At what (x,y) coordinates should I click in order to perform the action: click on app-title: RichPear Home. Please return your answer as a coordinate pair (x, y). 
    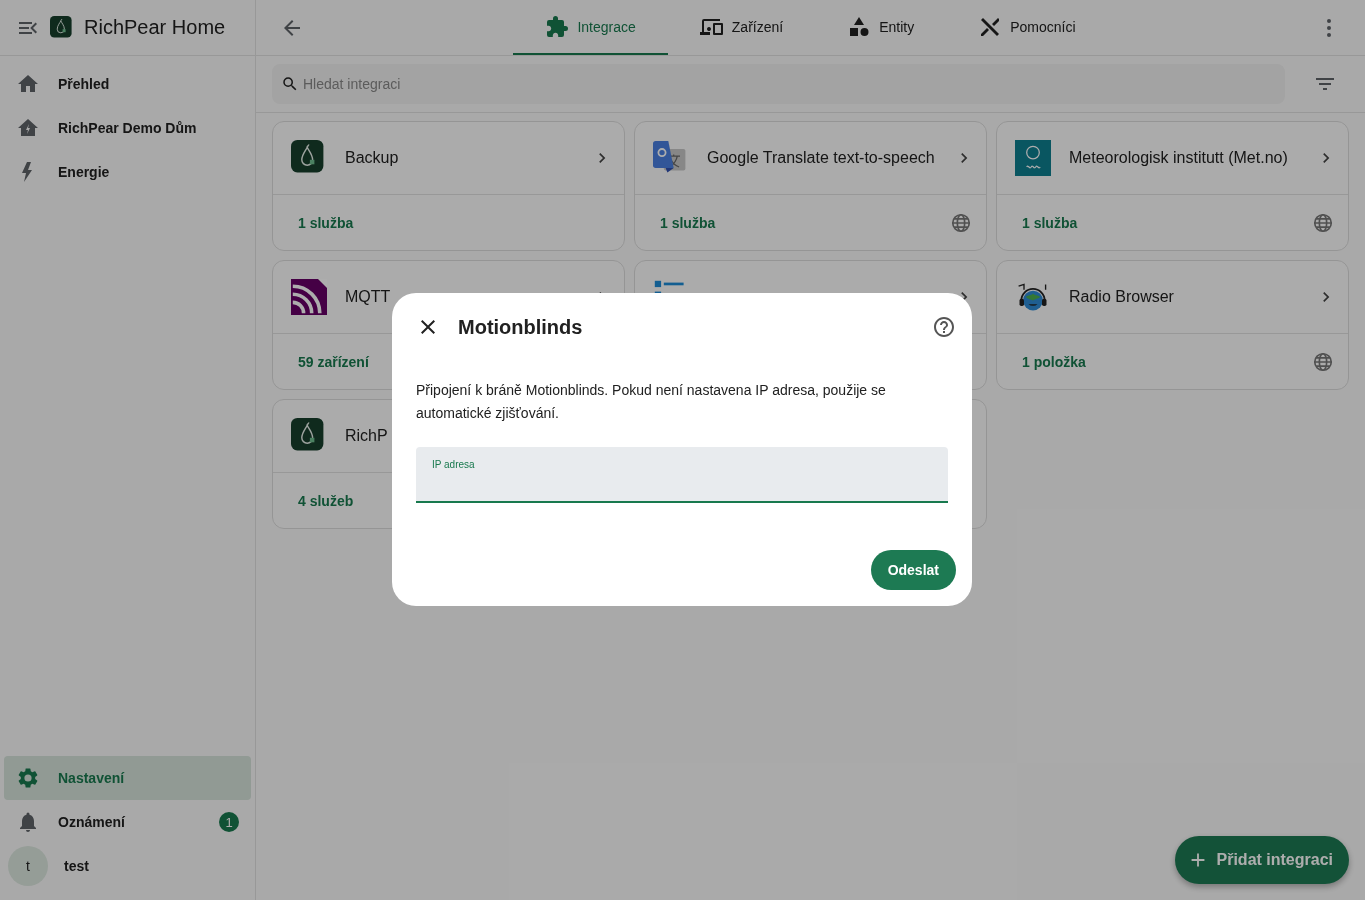
    Looking at the image, I should click on (155, 27).